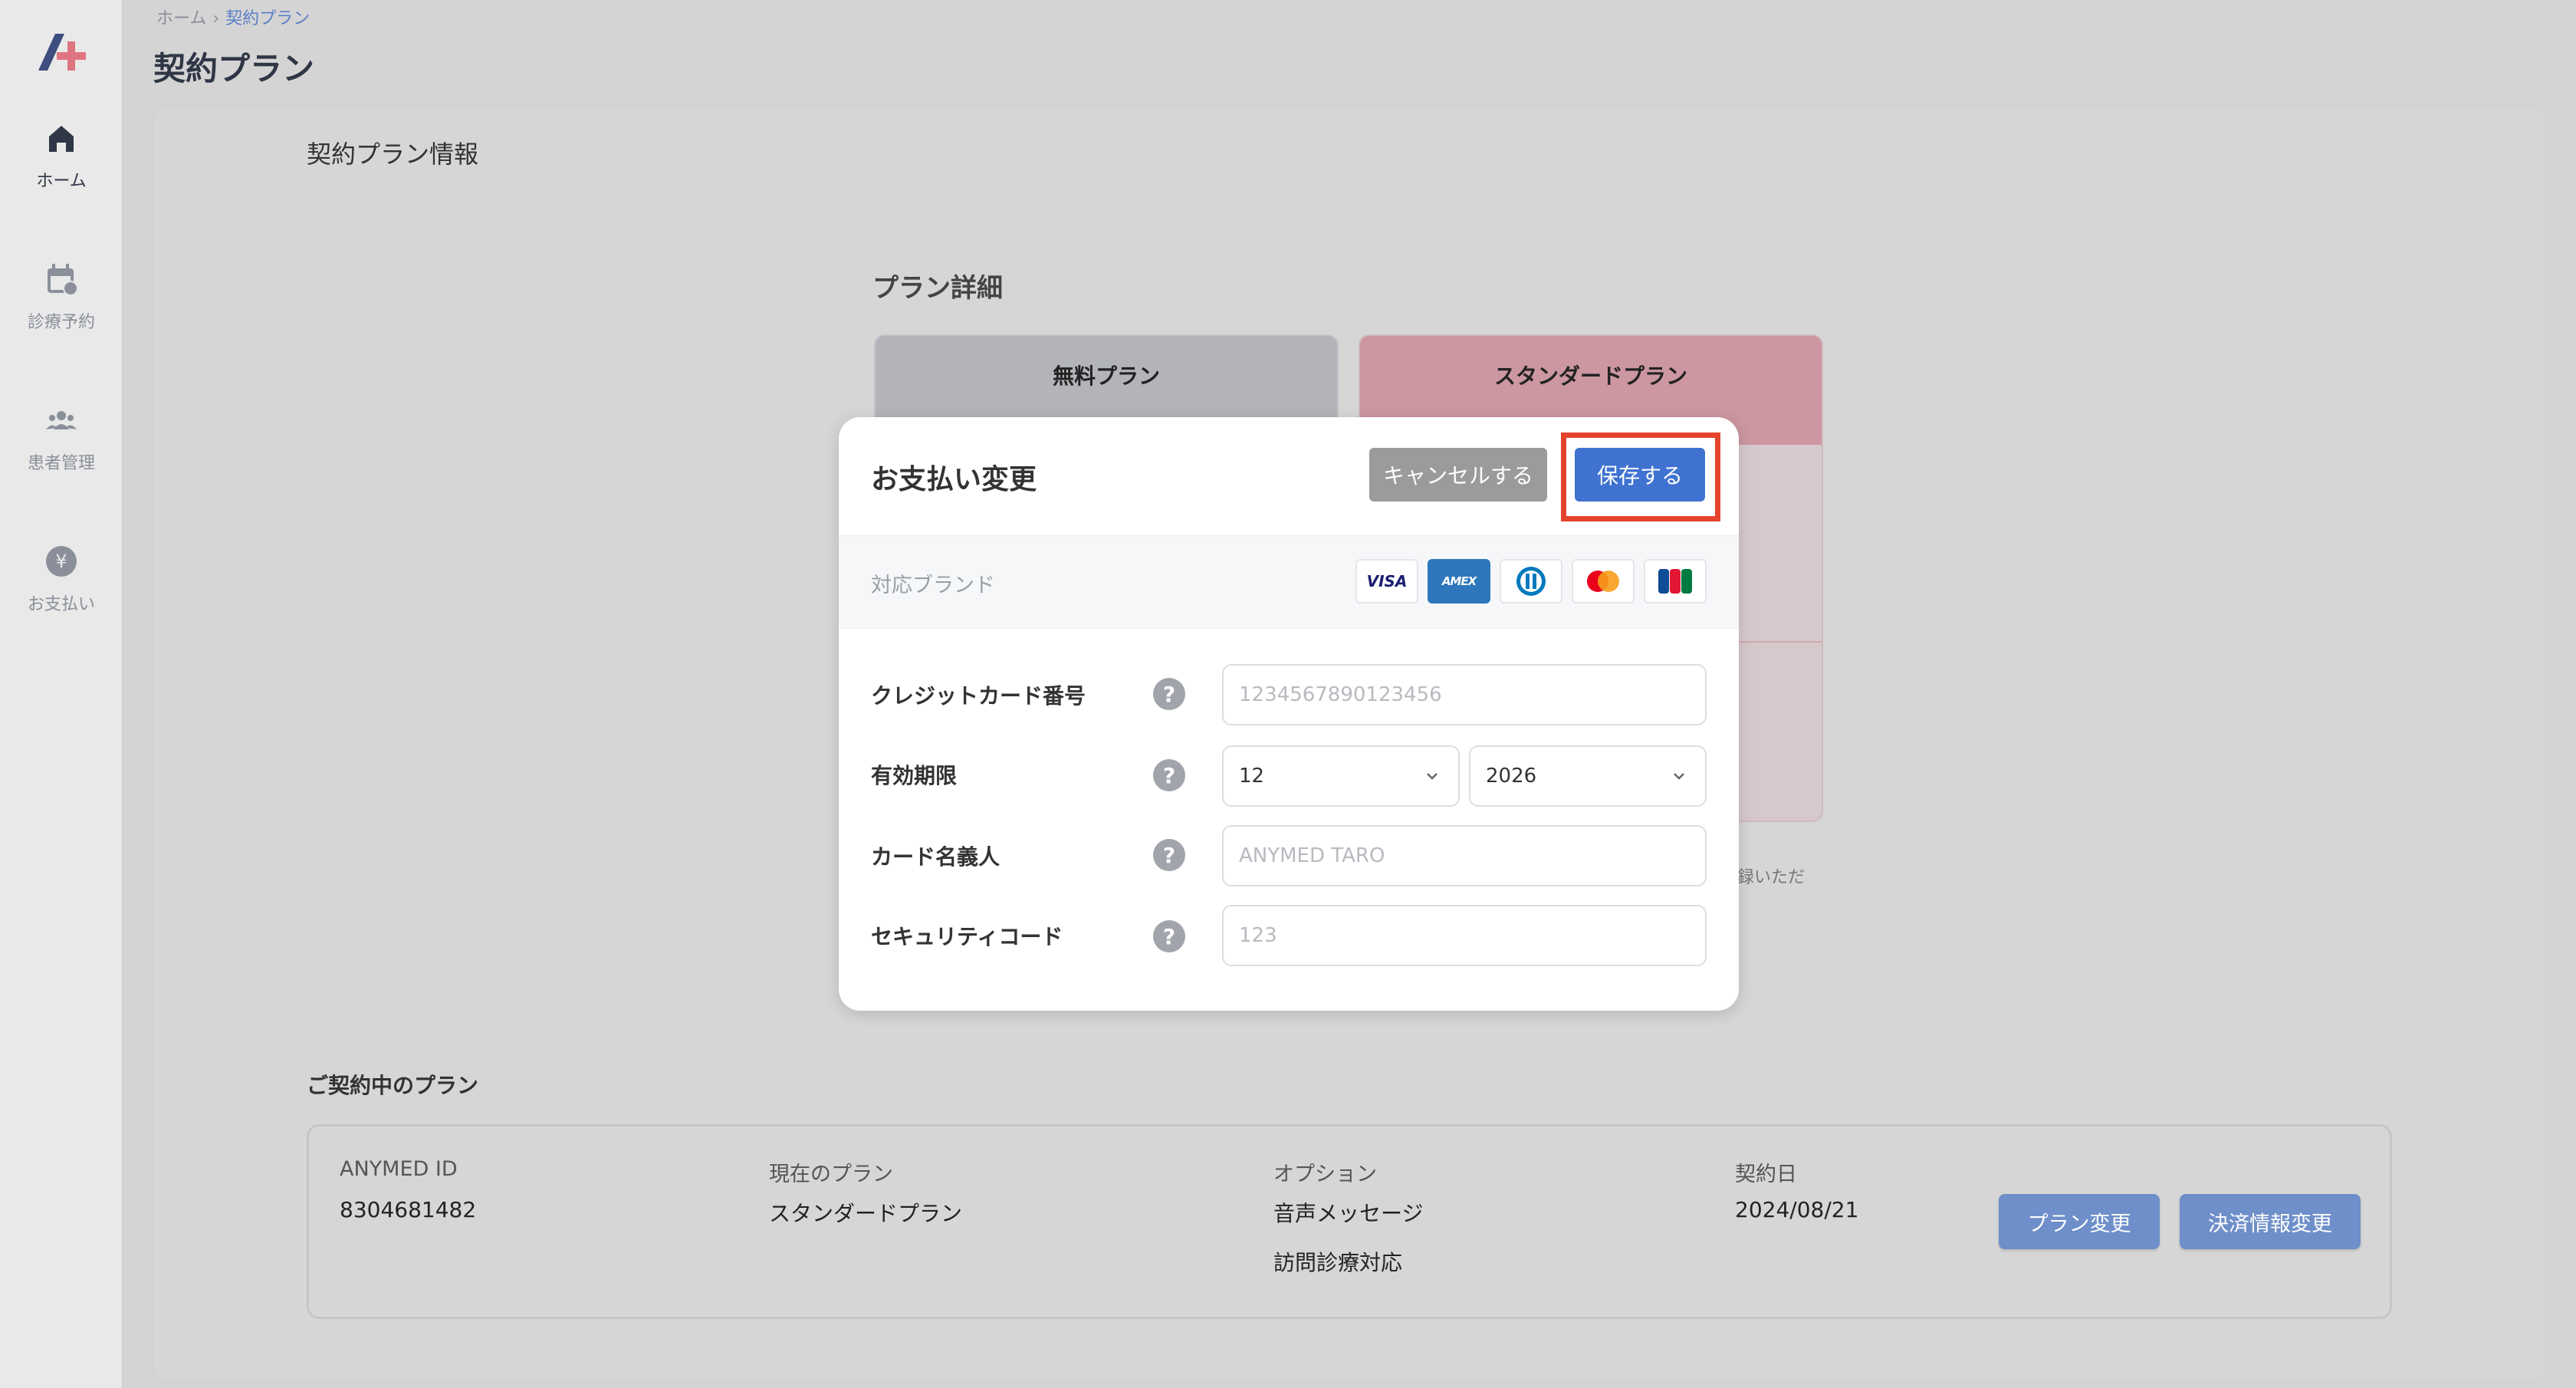 The height and width of the screenshot is (1388, 2576). Describe the element at coordinates (2079, 1221) in the screenshot. I see `change-plan-button: プラン変更` at that location.